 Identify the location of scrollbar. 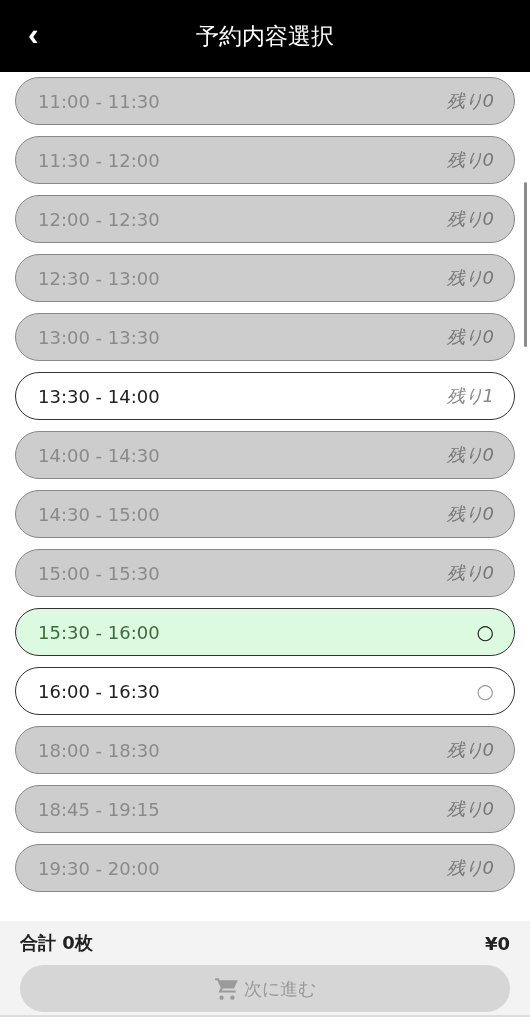
(525, 264).